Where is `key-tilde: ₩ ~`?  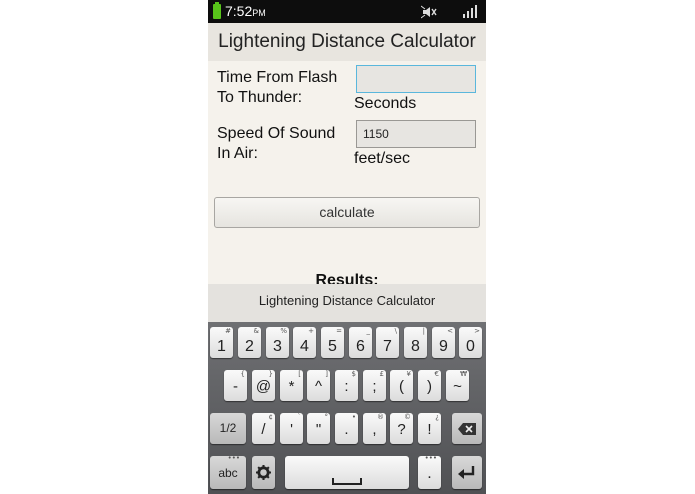 key-tilde: ₩ ~ is located at coordinates (457, 385).